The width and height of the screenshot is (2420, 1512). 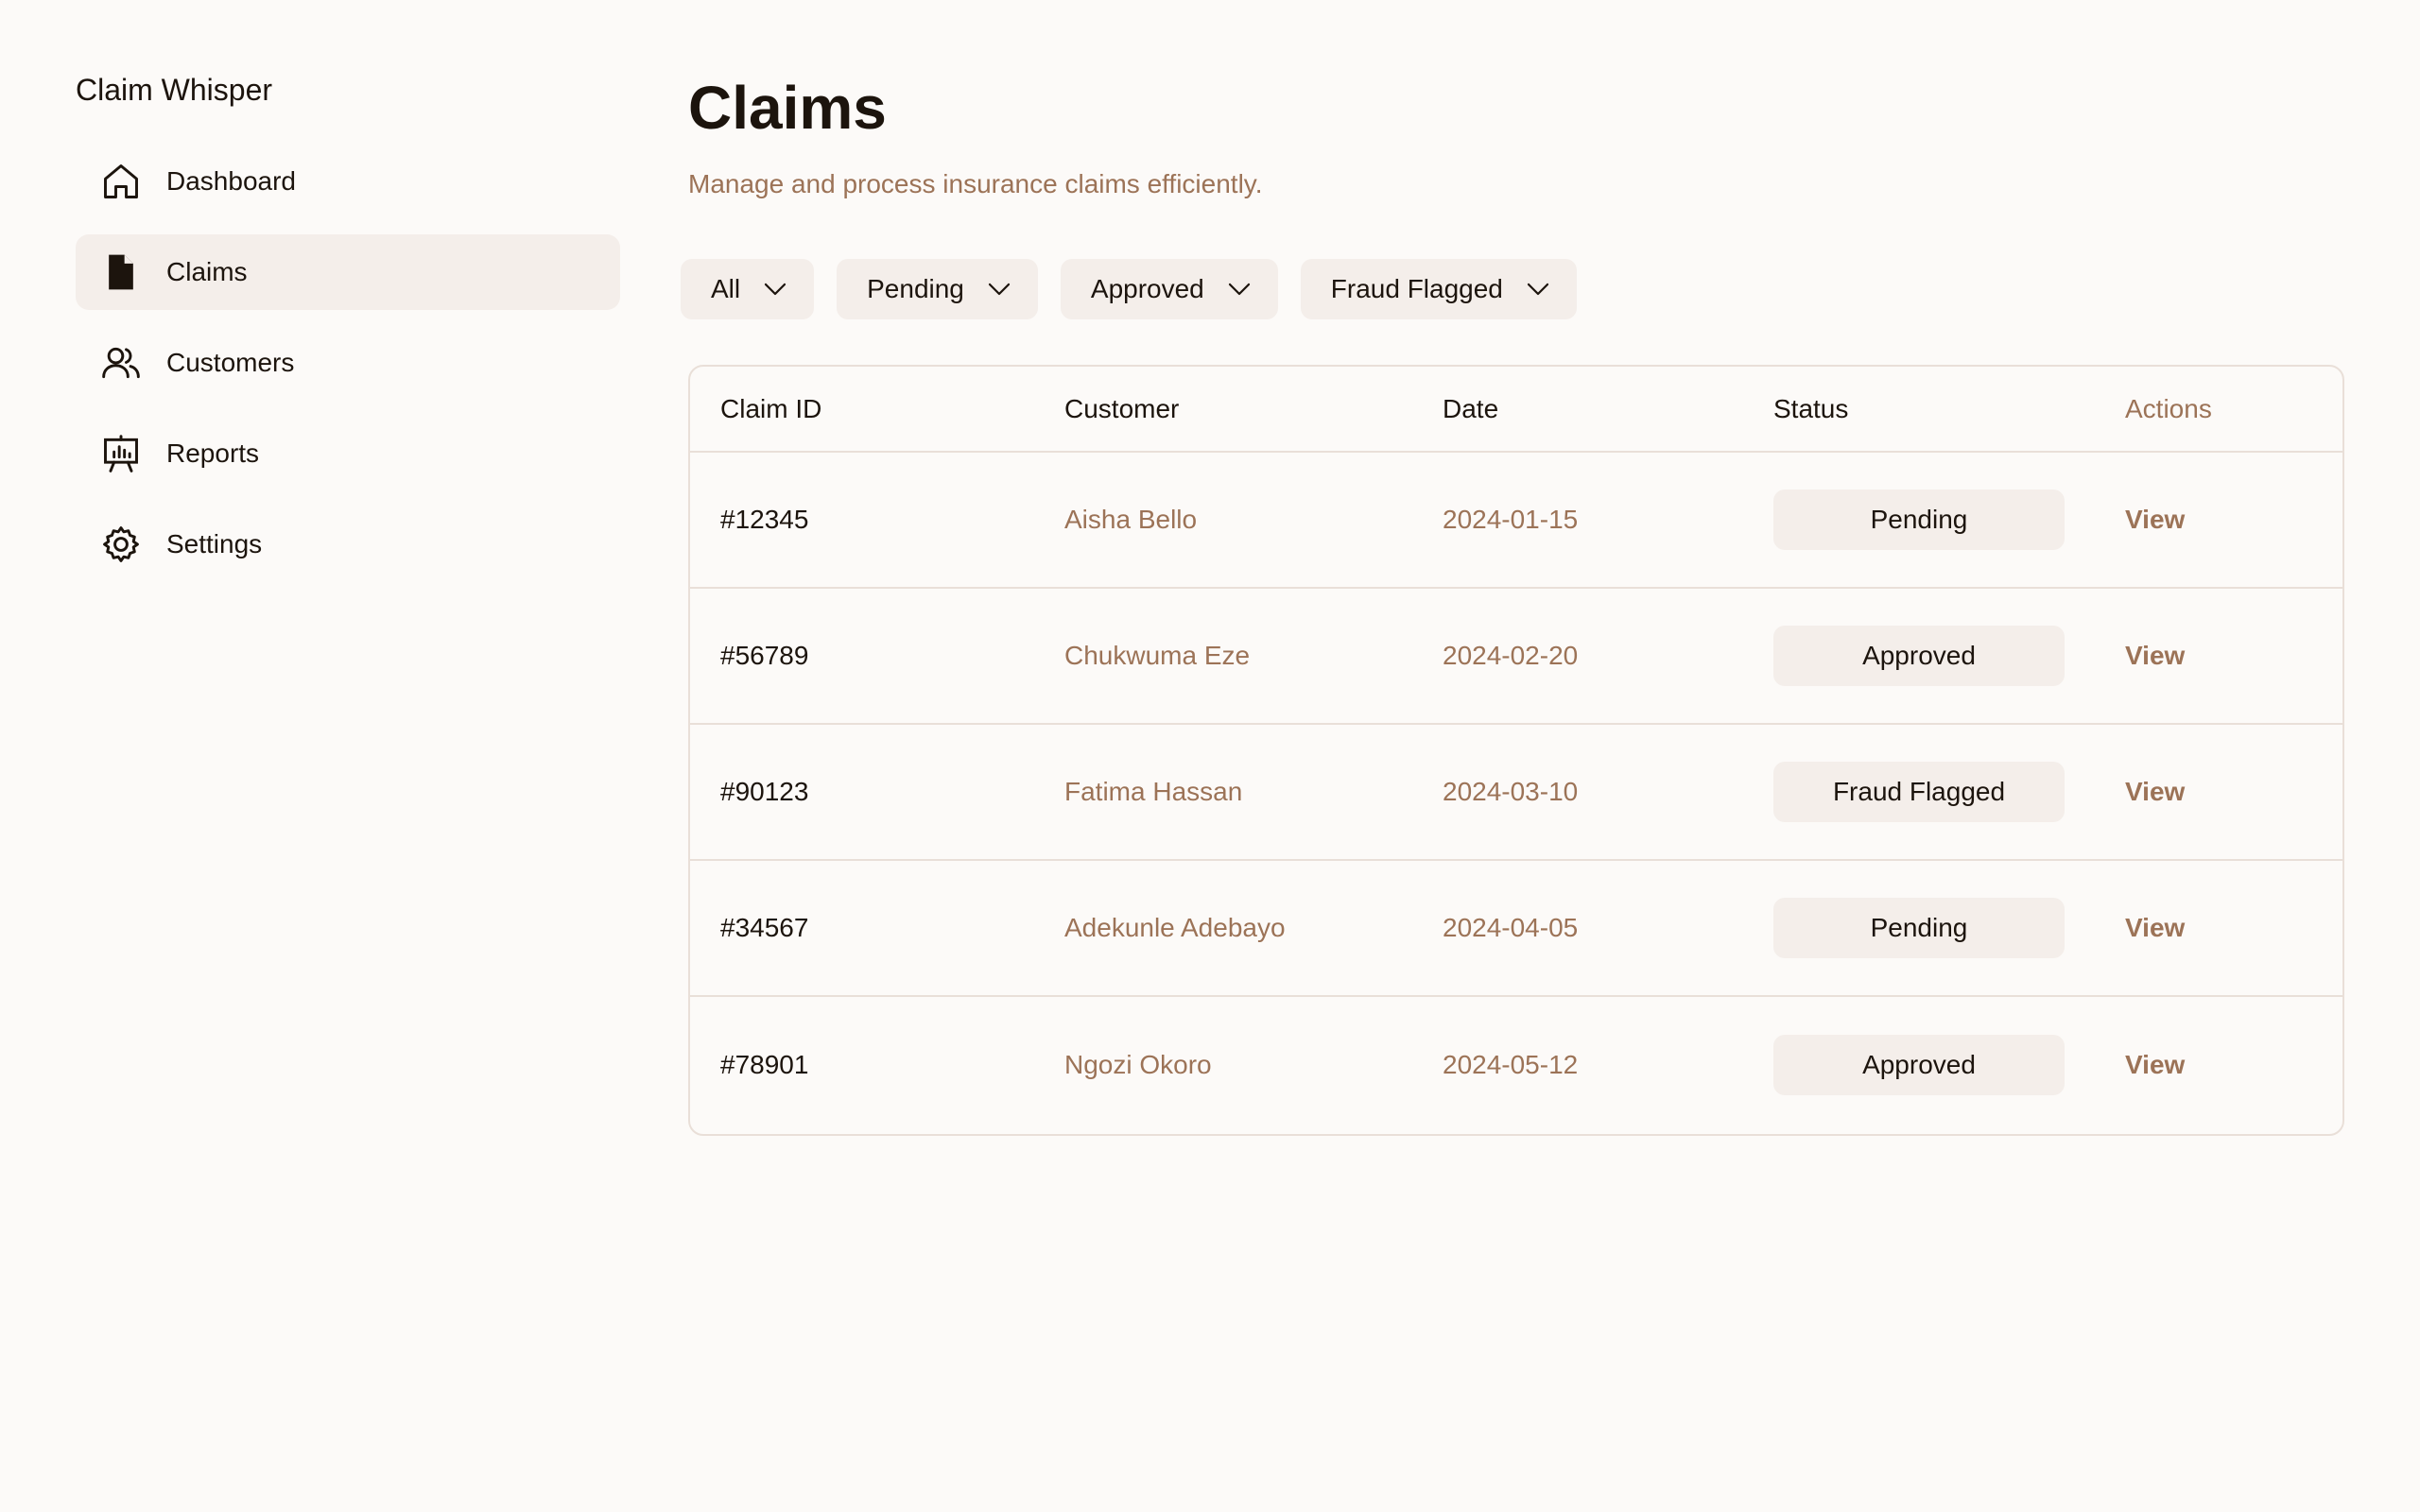 What do you see at coordinates (1223, 655) in the screenshot?
I see `customer-cell: Chukwuma Eze` at bounding box center [1223, 655].